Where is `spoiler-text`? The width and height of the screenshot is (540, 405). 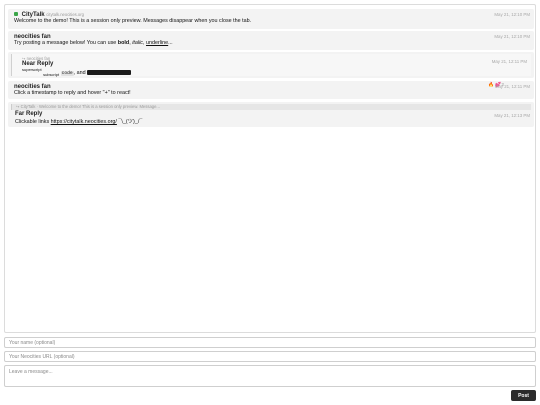 spoiler-text is located at coordinates (109, 72).